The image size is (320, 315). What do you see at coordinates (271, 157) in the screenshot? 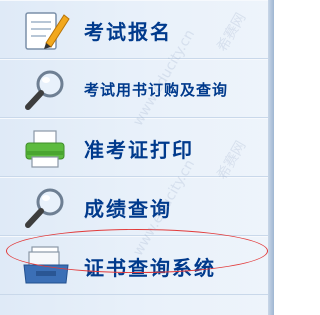
I see `scrollbar-edge` at bounding box center [271, 157].